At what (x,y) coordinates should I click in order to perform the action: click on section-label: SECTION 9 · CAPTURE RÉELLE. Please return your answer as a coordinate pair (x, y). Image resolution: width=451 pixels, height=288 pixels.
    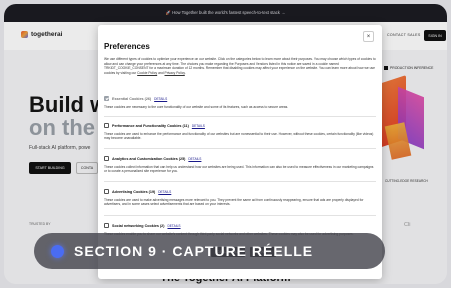
    Looking at the image, I should click on (194, 251).